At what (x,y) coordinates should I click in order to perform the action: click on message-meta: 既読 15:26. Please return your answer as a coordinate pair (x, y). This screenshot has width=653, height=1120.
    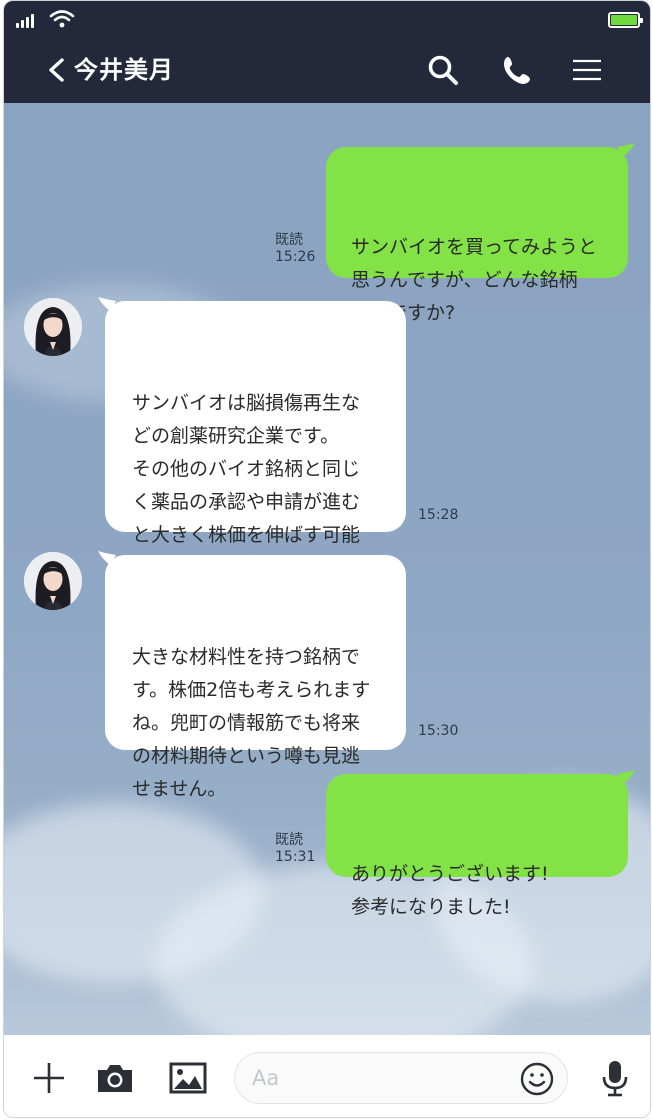
    Looking at the image, I should click on (295, 249).